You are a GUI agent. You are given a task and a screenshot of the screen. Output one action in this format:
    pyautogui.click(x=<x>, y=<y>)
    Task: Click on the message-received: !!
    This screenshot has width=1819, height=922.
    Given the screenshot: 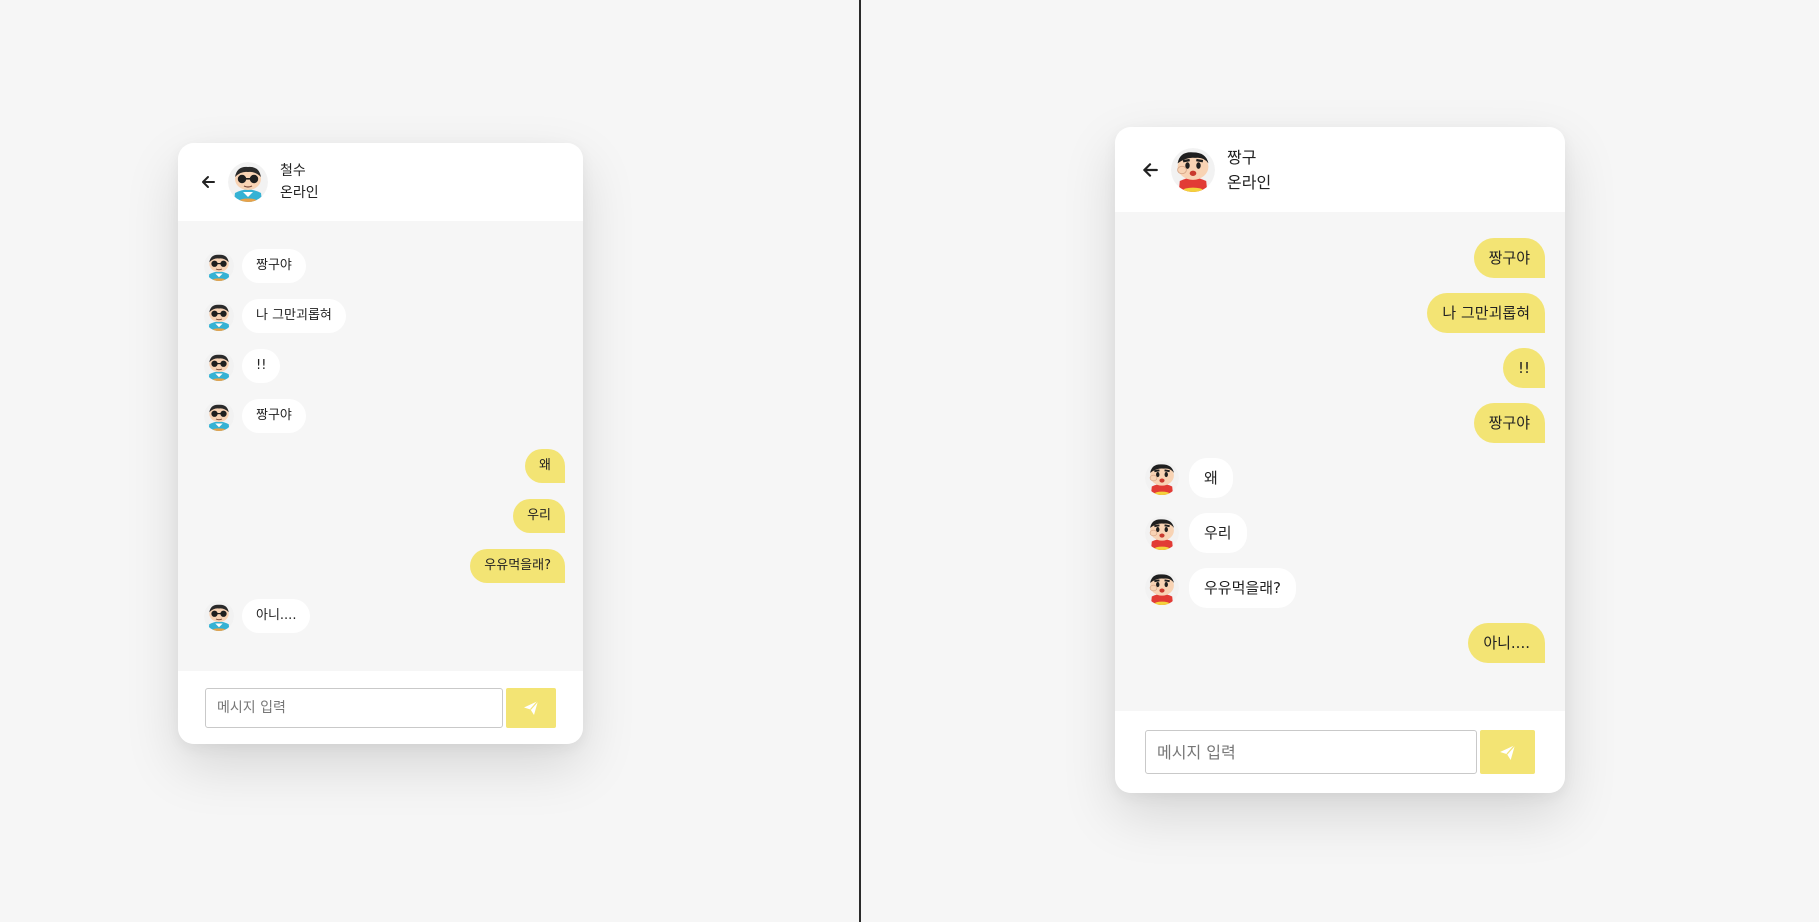 What is the action you would take?
    pyautogui.click(x=384, y=366)
    